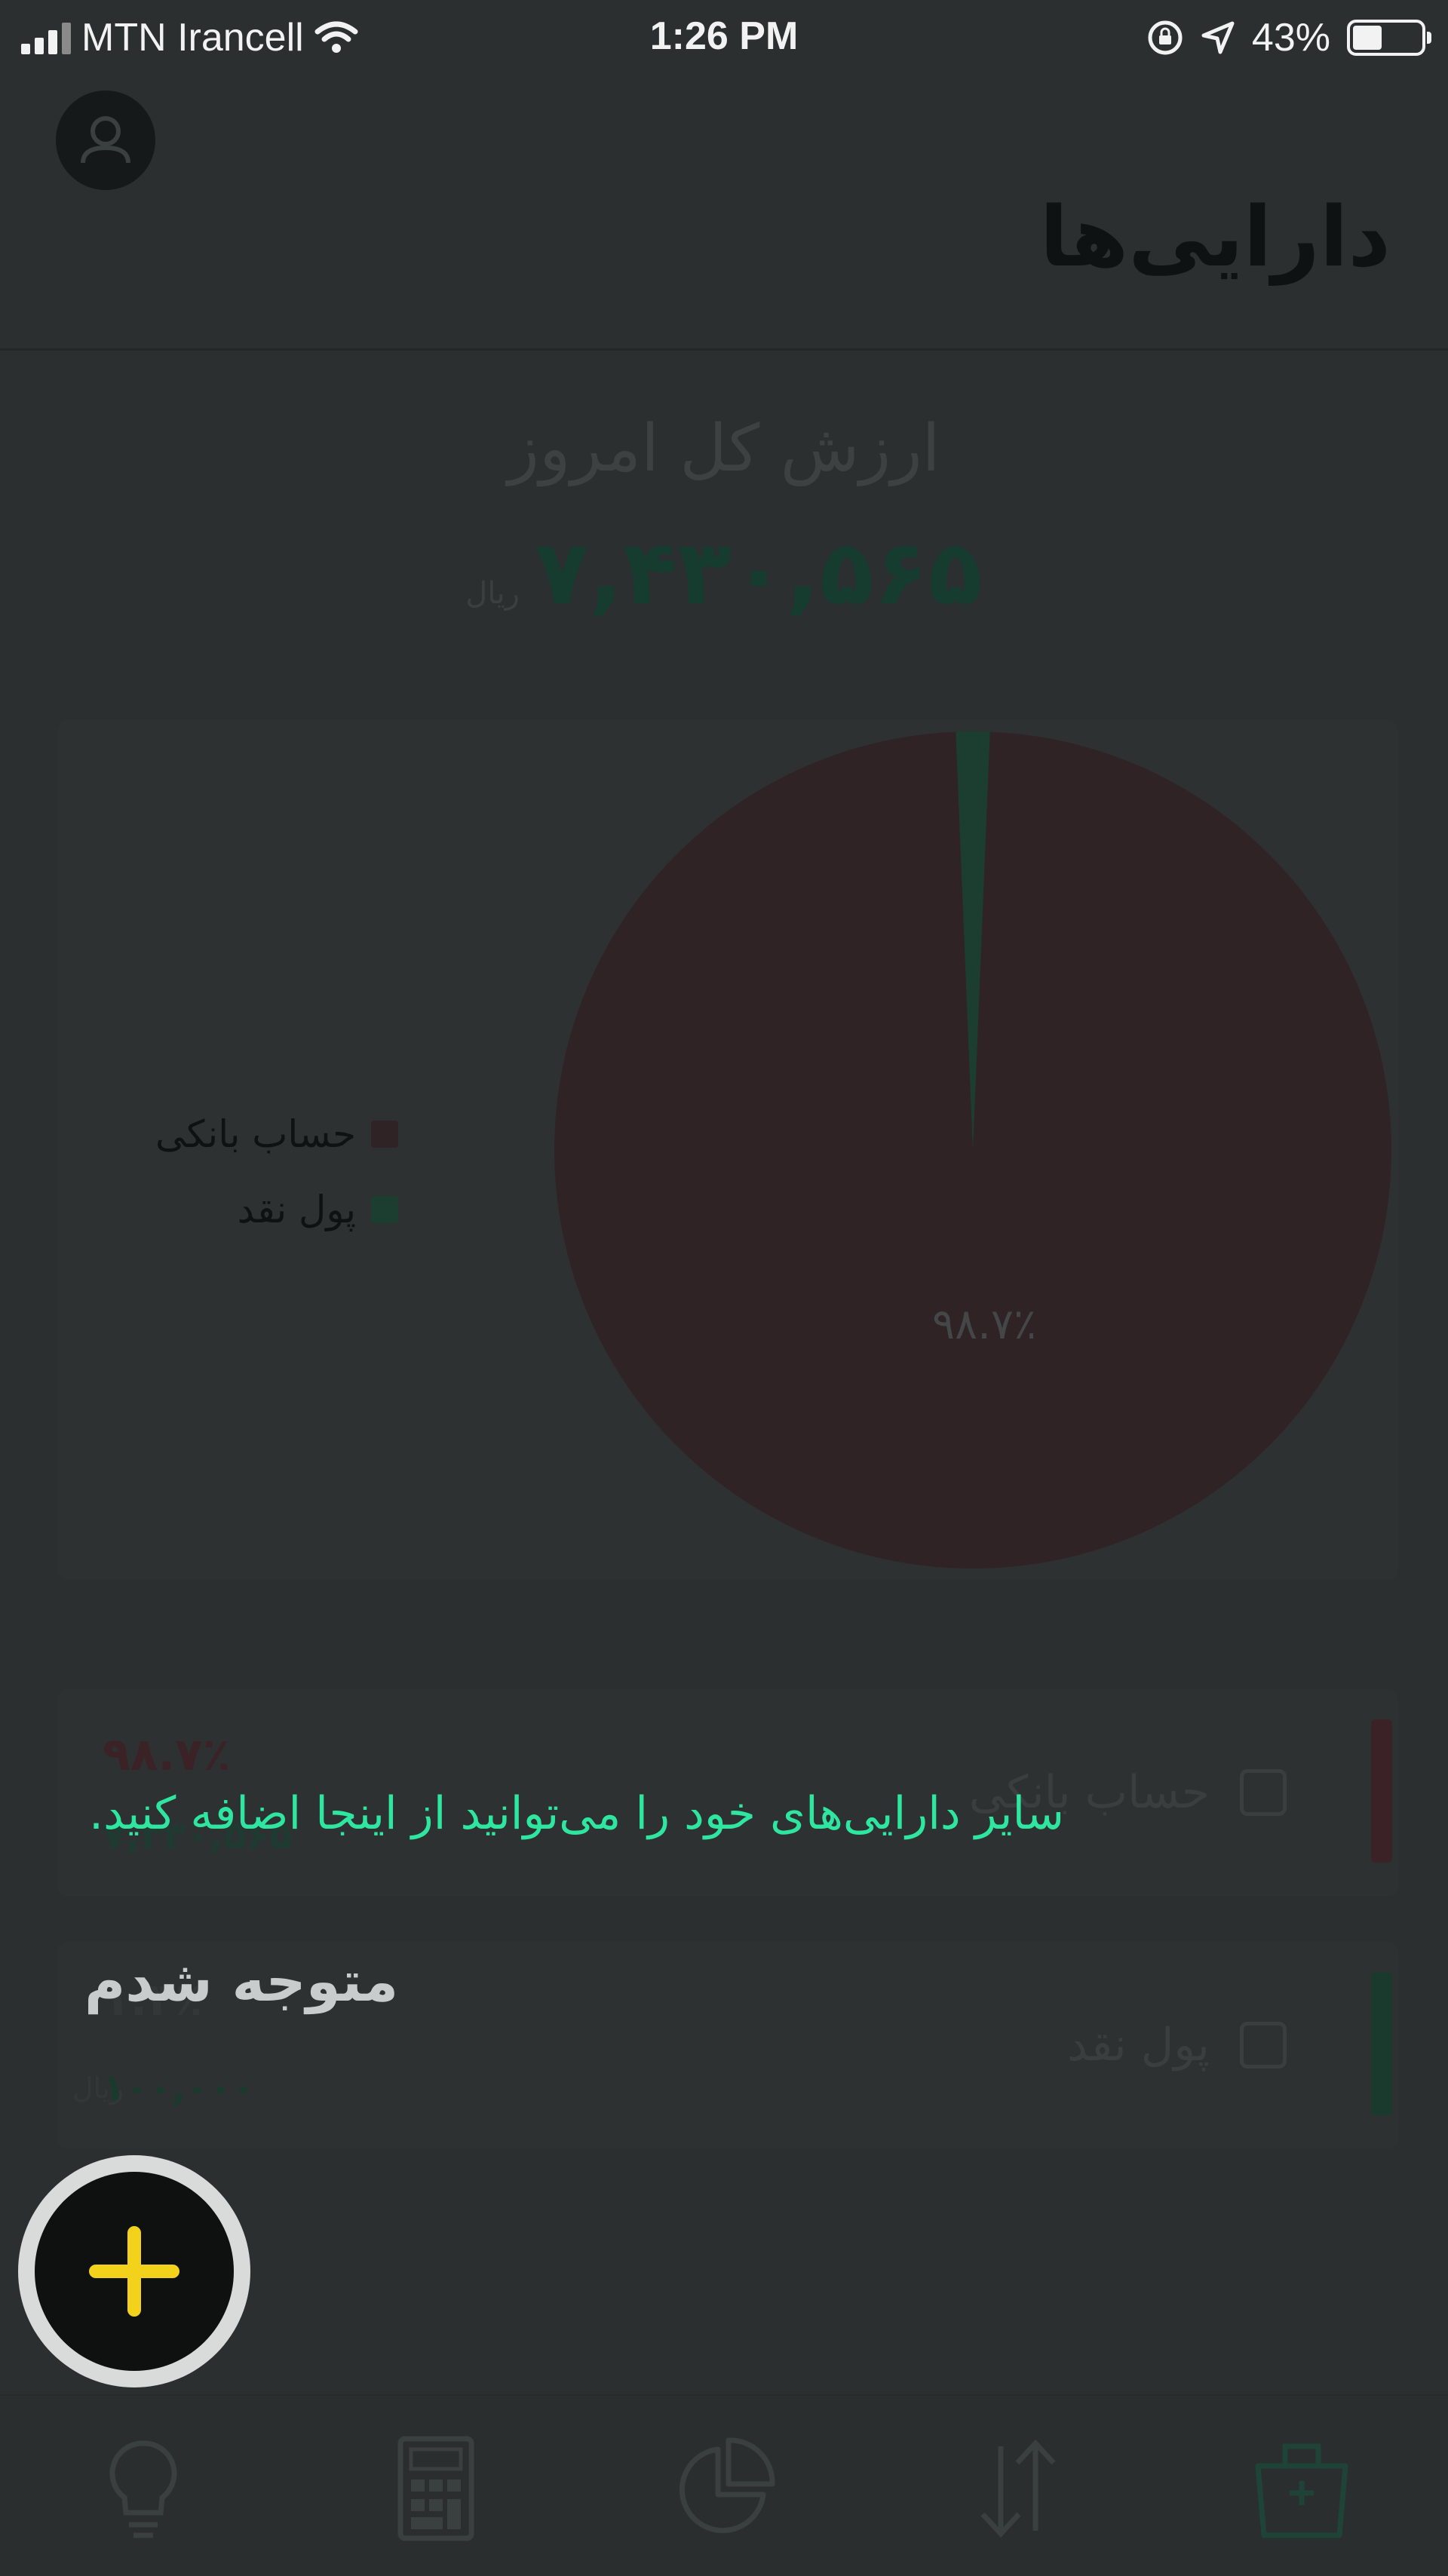  What do you see at coordinates (984, 1324) in the screenshot?
I see `pie-slice-label: ۹۸.۷٪` at bounding box center [984, 1324].